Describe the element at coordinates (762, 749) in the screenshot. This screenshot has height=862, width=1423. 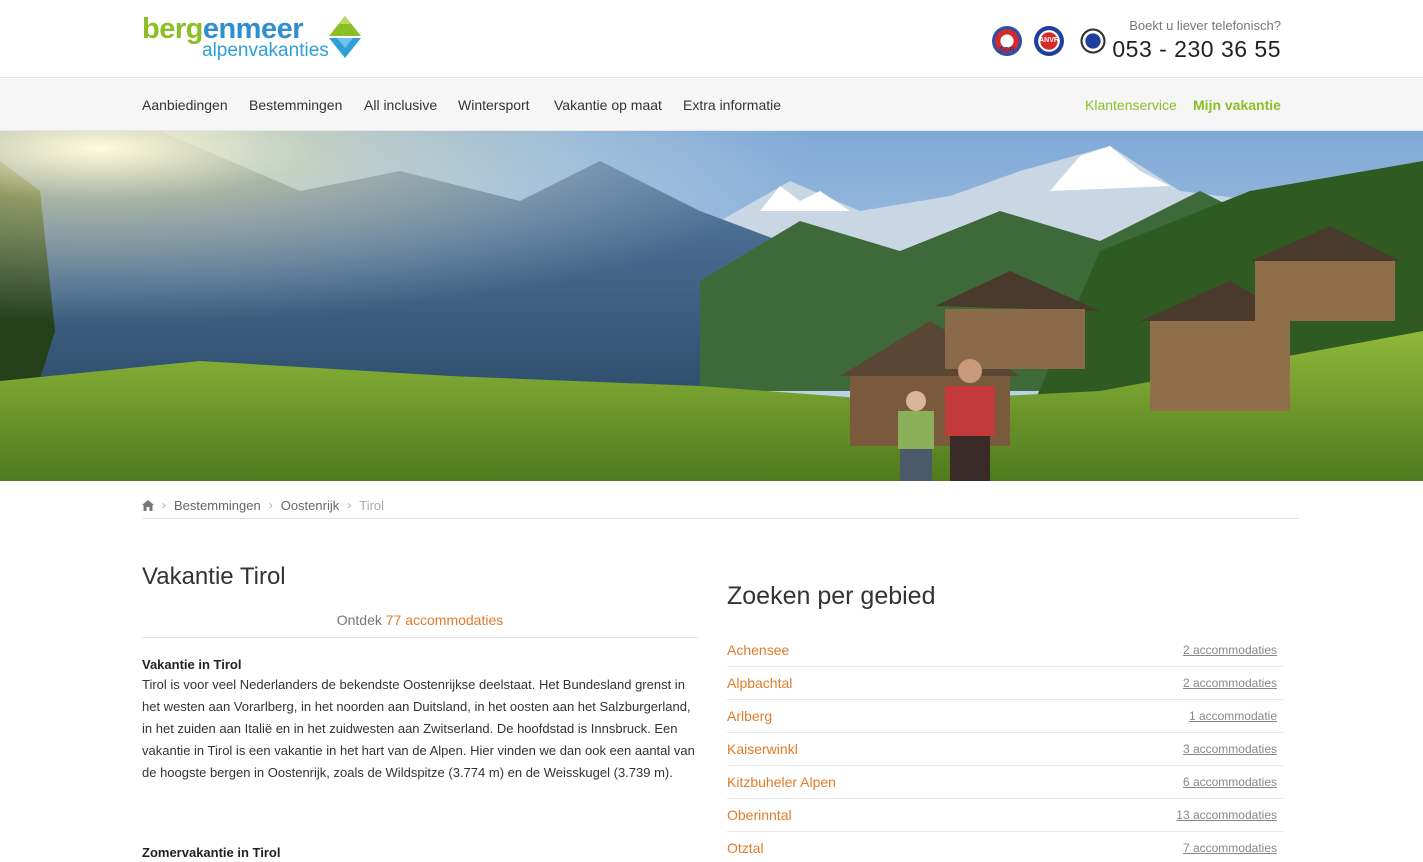
I see `area-name: Kaiserwinkl` at that location.